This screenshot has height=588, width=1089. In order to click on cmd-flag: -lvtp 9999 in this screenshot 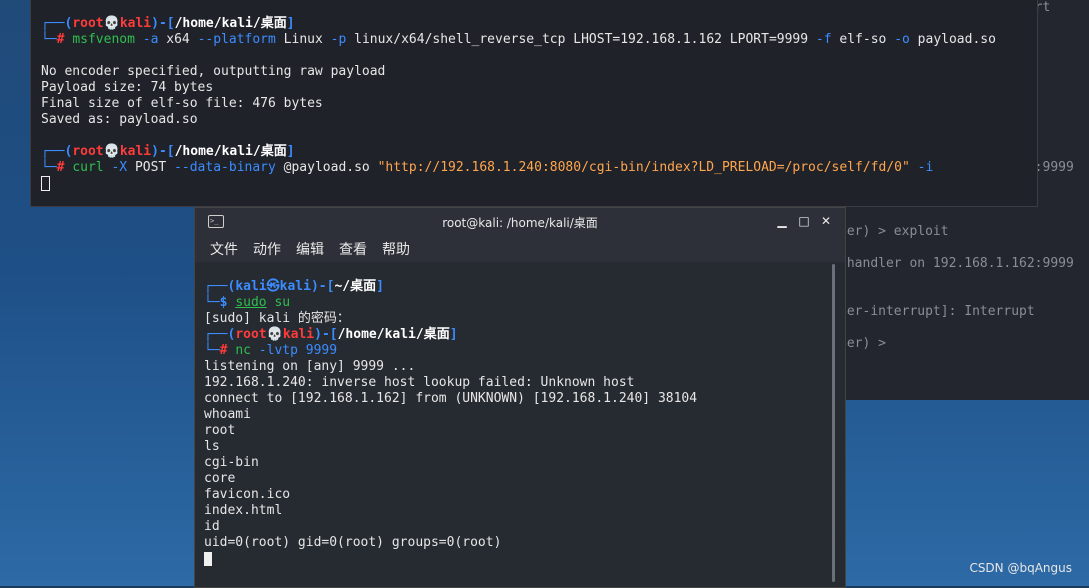, I will do `click(298, 350)`.